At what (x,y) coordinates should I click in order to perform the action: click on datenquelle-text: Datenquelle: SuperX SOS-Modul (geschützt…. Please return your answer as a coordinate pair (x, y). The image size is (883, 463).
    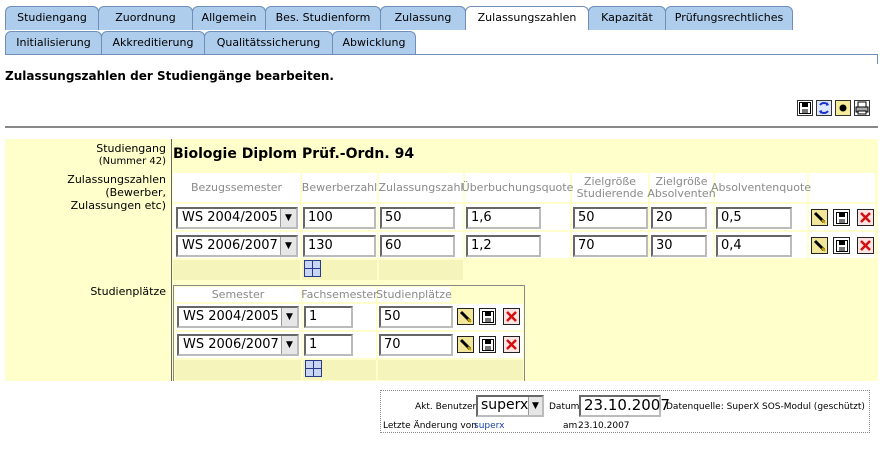
    Looking at the image, I should click on (765, 407).